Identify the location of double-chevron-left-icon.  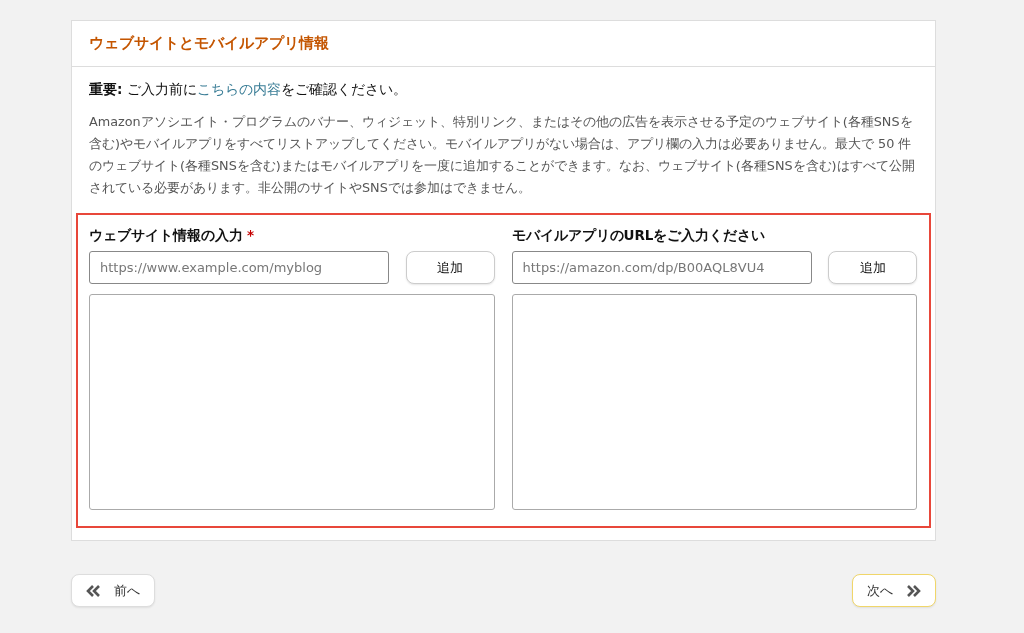
(93, 590).